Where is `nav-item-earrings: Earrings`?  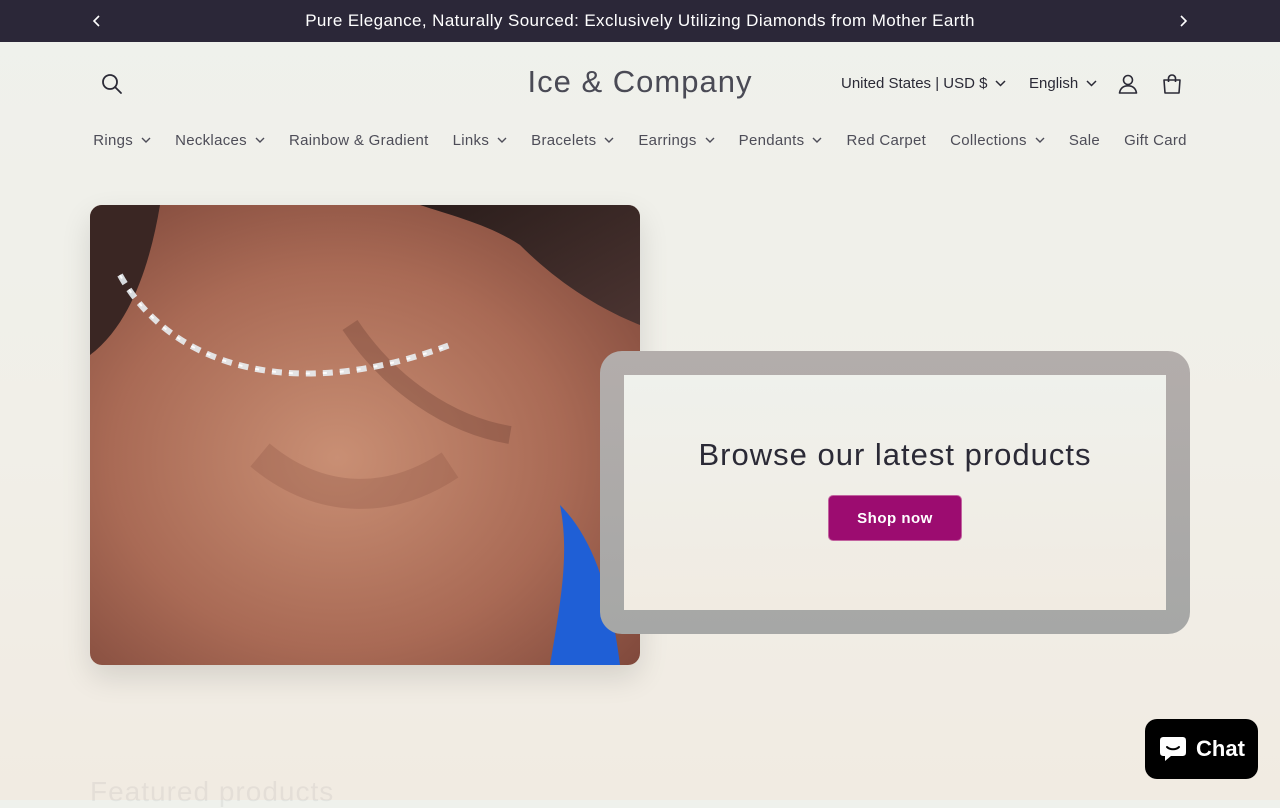
nav-item-earrings: Earrings is located at coordinates (676, 140).